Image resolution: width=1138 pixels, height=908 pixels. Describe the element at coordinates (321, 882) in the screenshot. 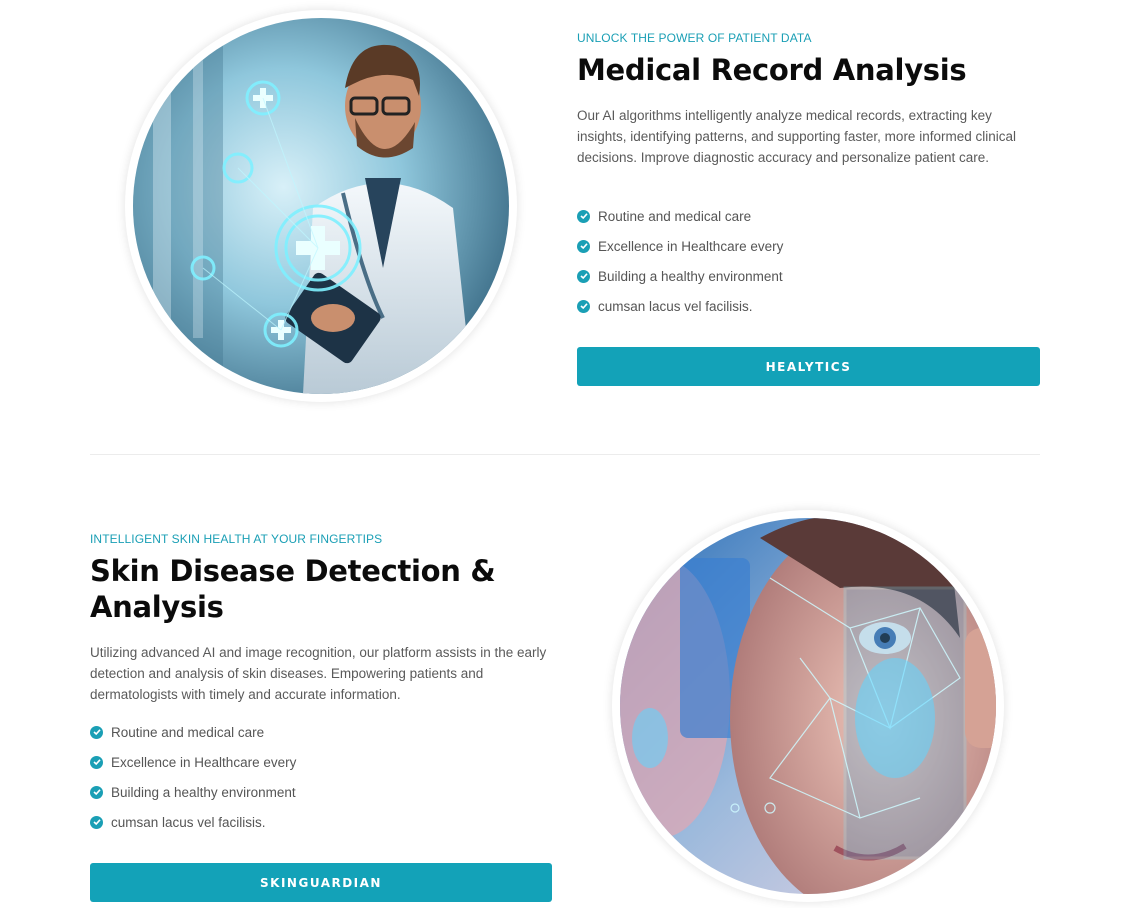

I see `skinguardian-button: SKINGUARDIAN` at that location.